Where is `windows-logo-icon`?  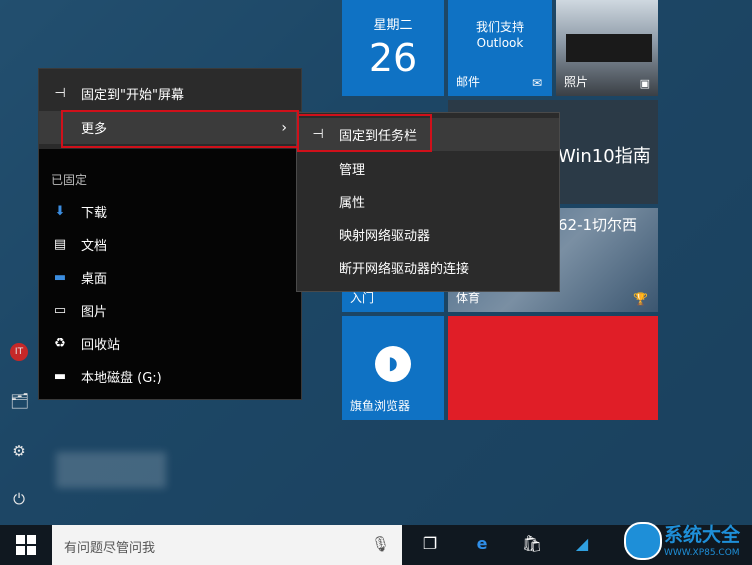
windows-logo-icon is located at coordinates (26, 545).